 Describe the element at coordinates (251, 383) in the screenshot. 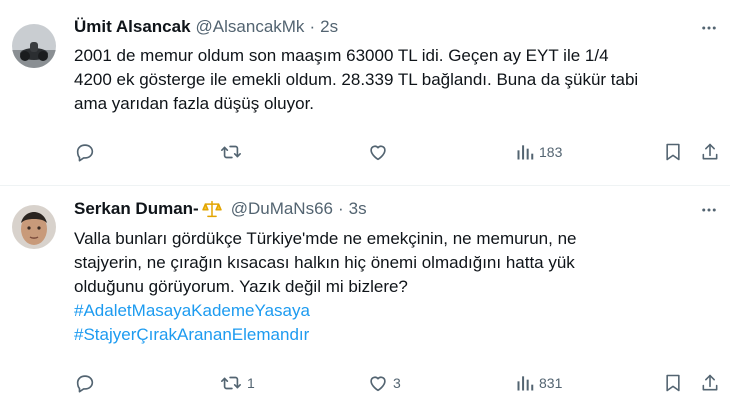

I see `retweet-count: 1` at that location.